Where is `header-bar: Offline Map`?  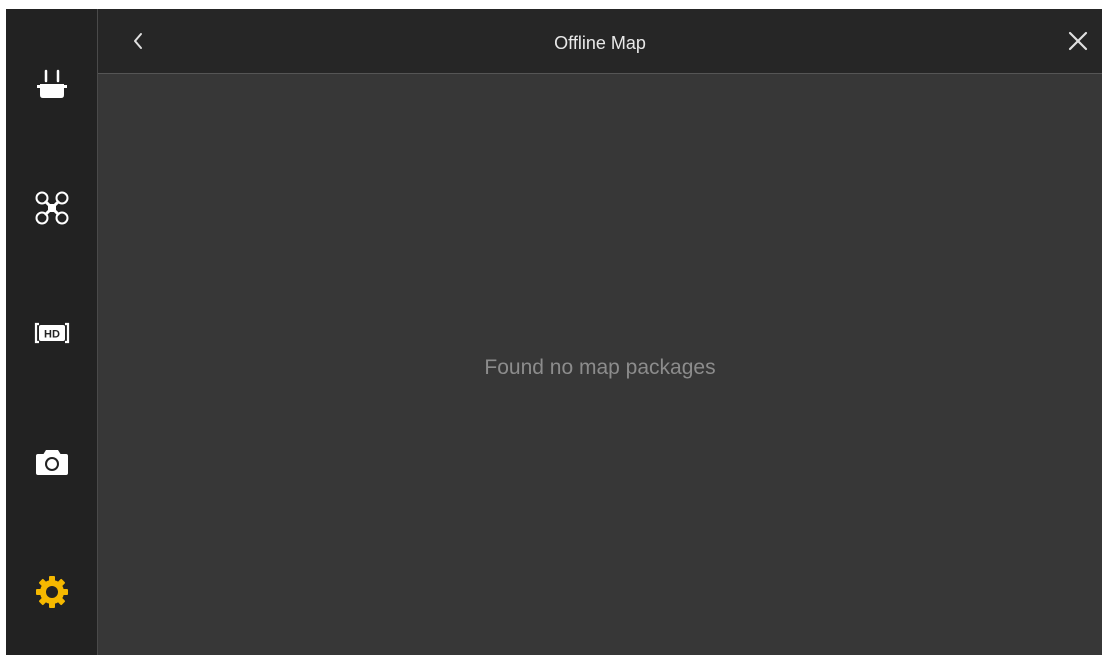 header-bar: Offline Map is located at coordinates (600, 41).